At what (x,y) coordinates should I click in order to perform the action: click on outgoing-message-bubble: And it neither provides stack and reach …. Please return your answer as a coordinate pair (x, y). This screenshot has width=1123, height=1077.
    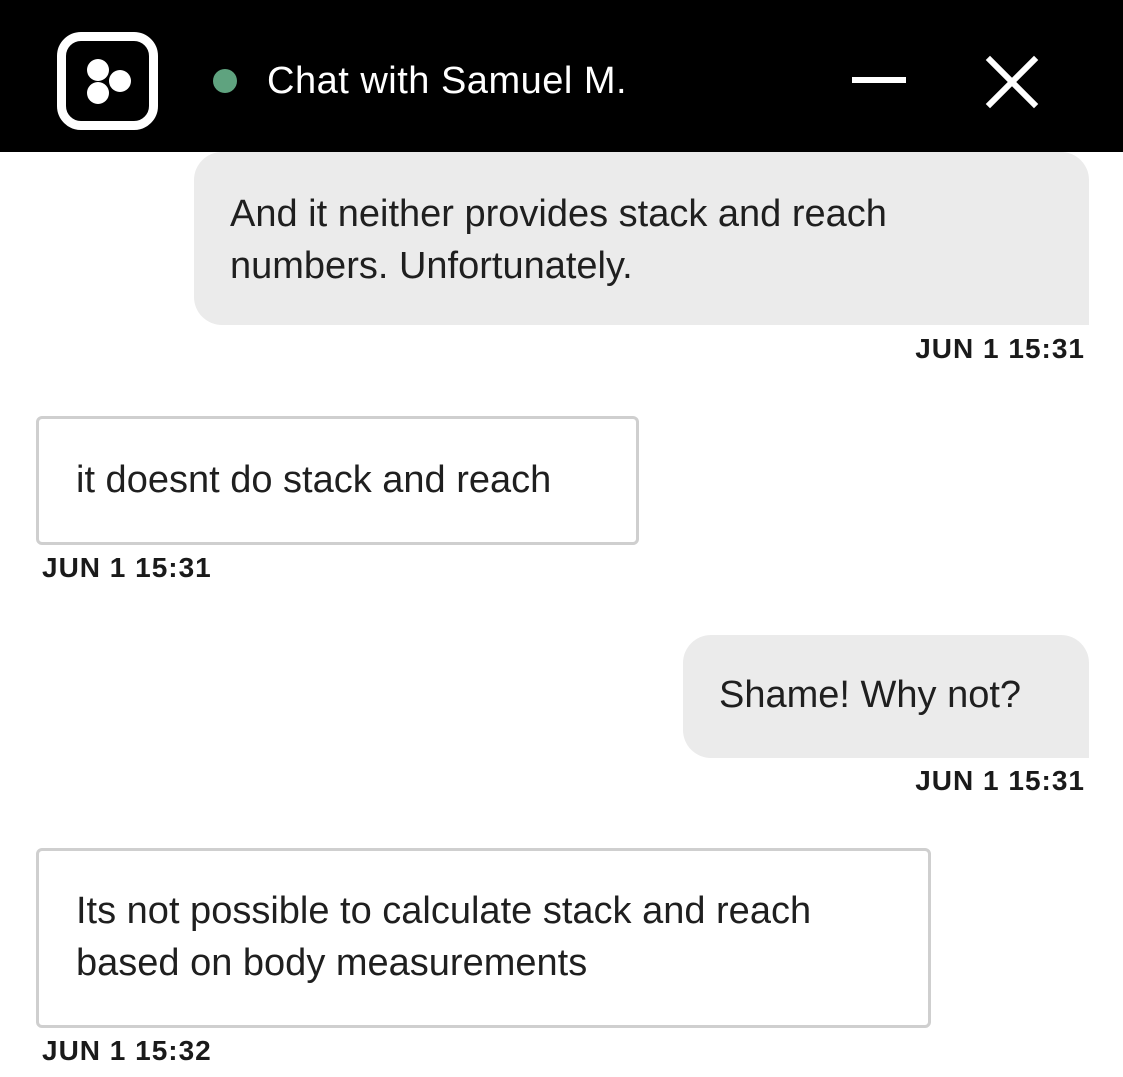
    Looking at the image, I should click on (641, 238).